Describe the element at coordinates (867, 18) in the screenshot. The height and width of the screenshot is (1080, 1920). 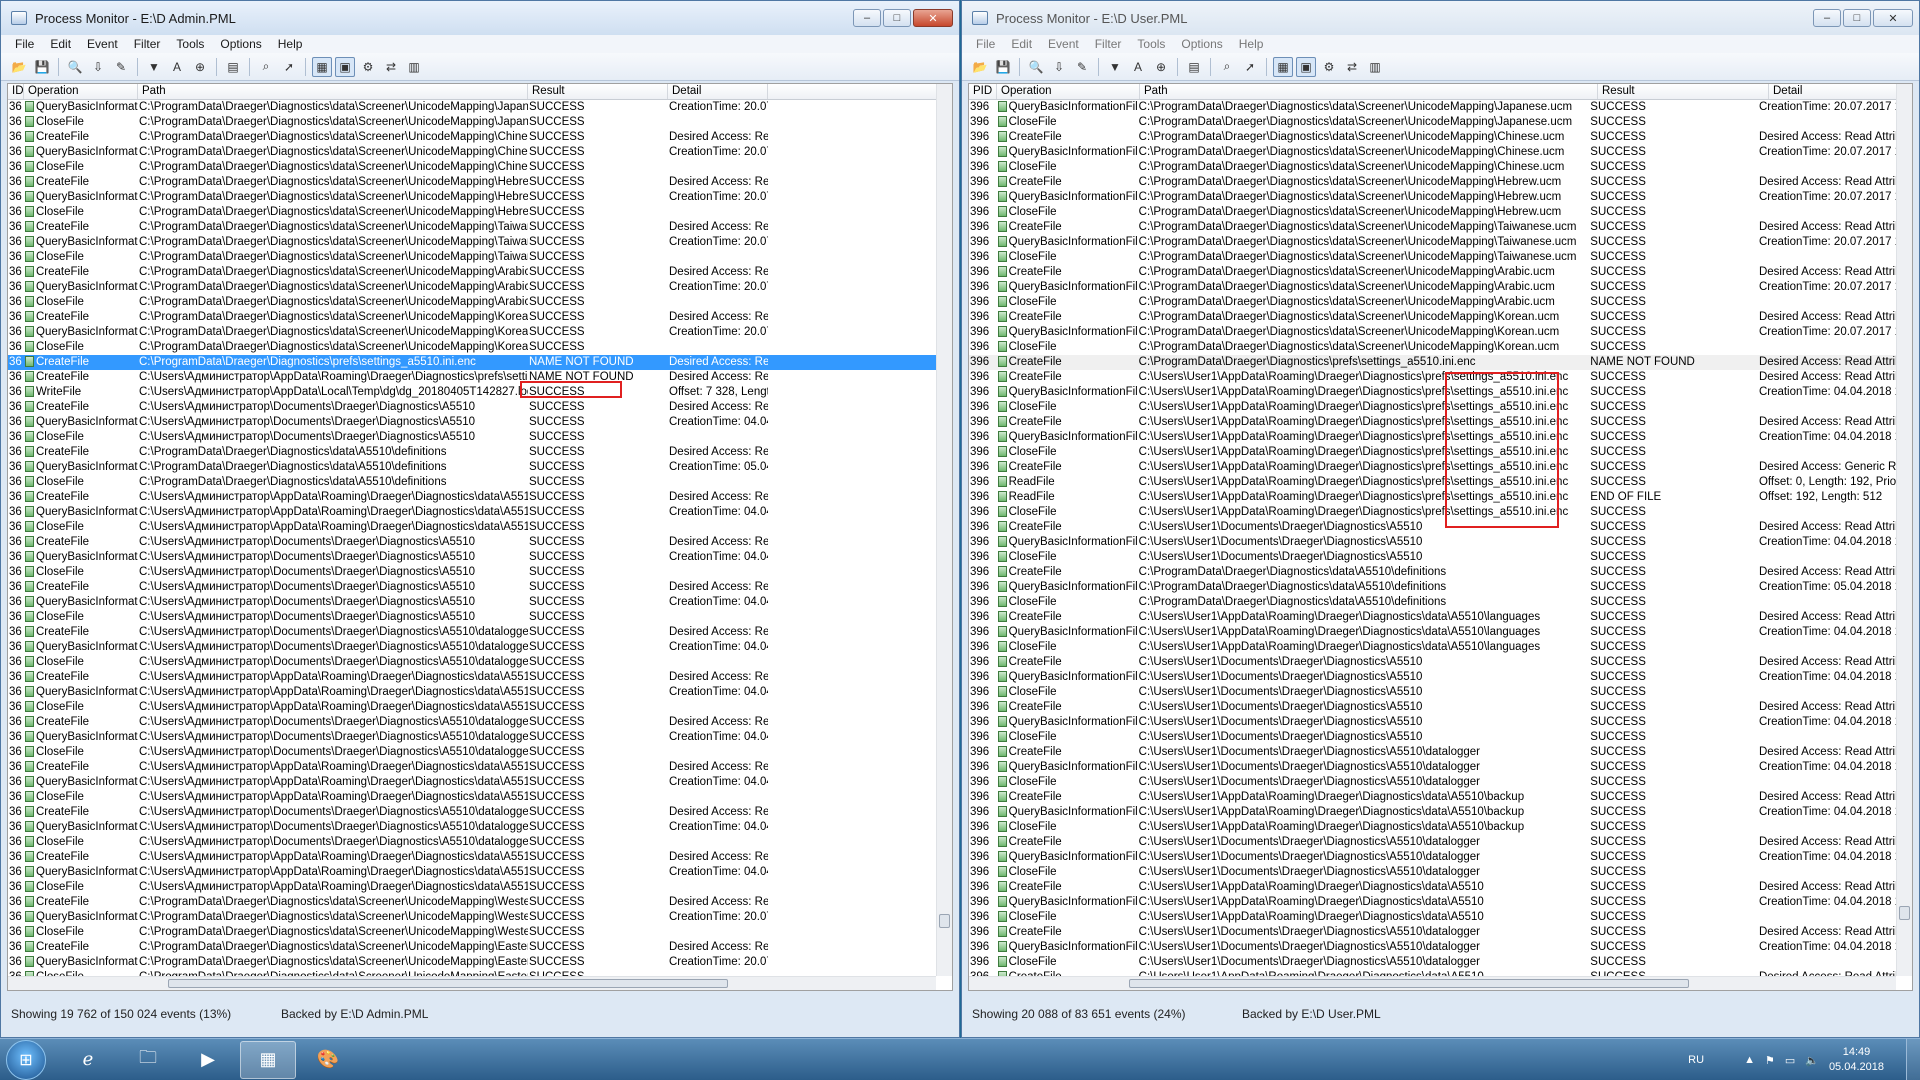
I see `minimize-button: –` at that location.